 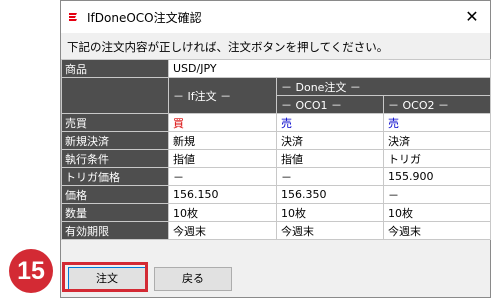 What do you see at coordinates (330, 104) in the screenshot?
I see `oco1-header: － OCO1 －` at bounding box center [330, 104].